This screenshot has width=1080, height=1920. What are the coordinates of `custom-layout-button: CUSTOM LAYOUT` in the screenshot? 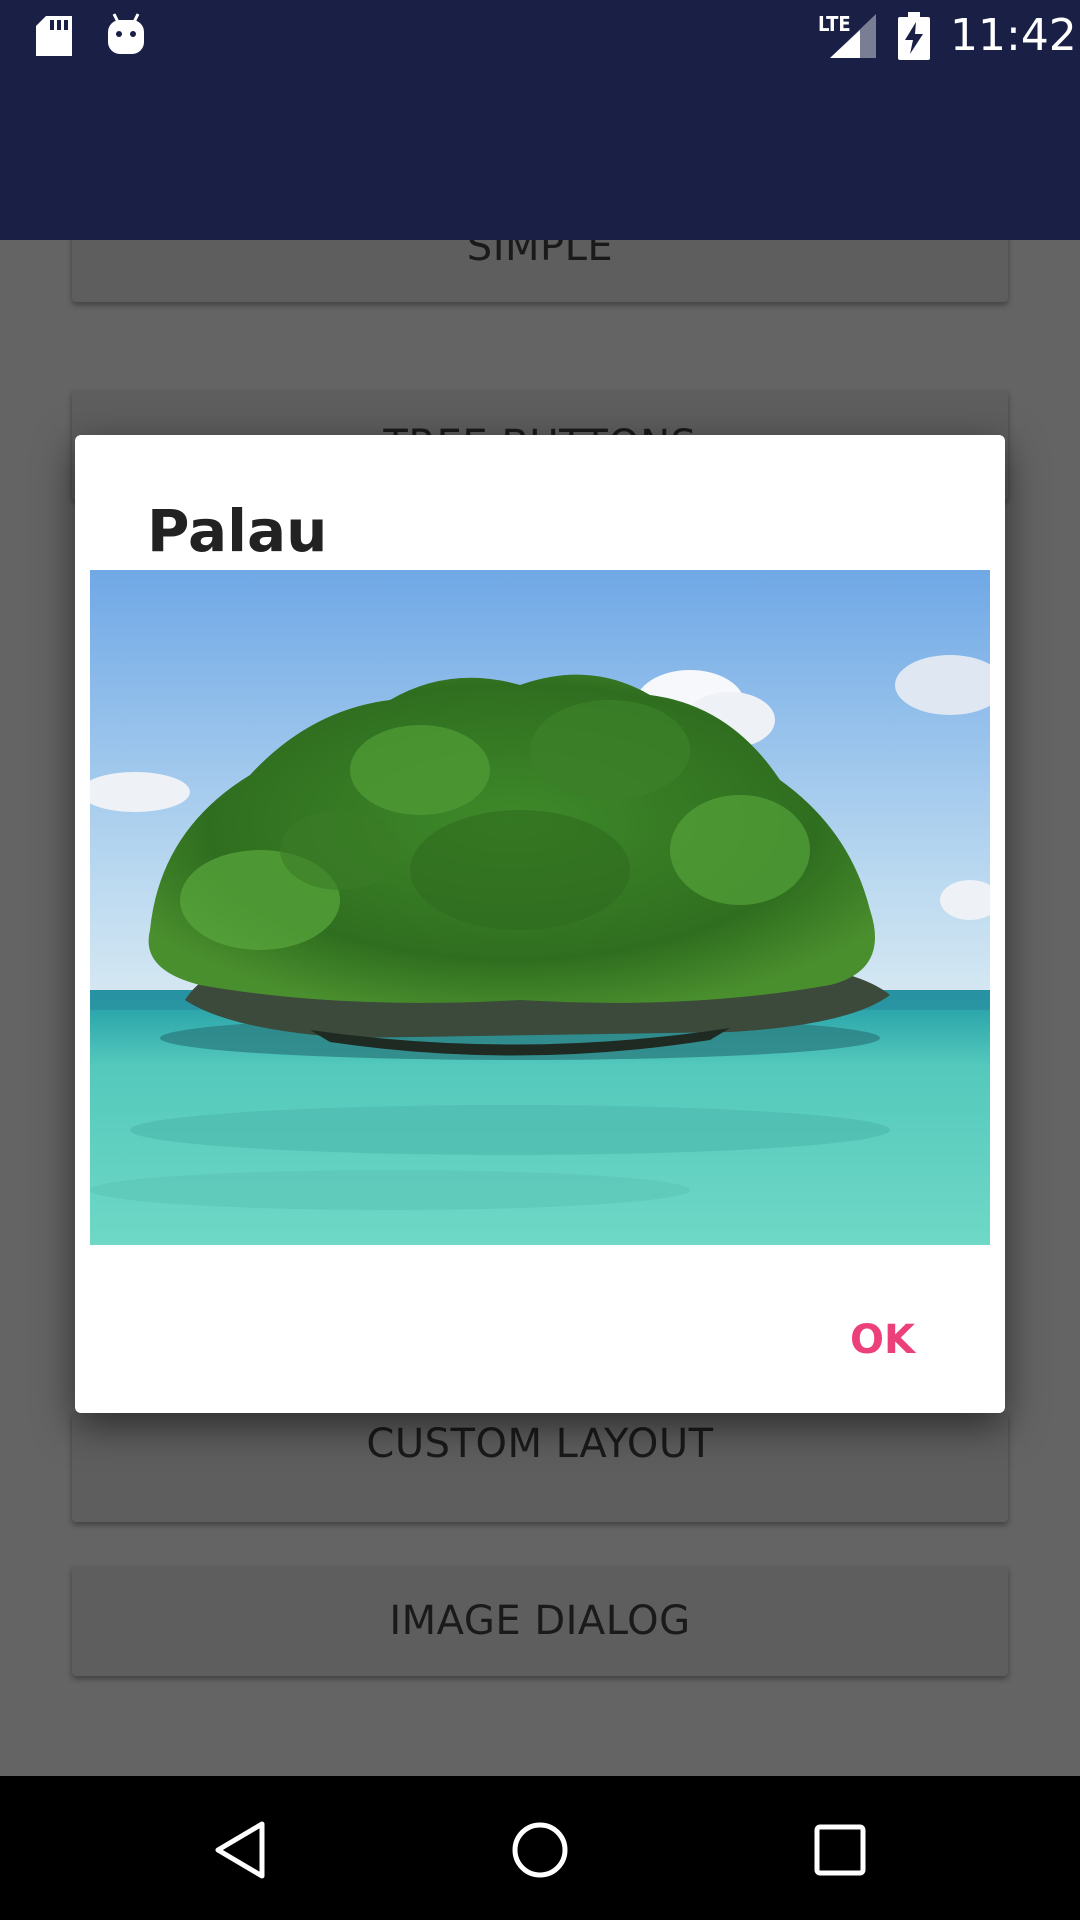 It's located at (540, 1467).